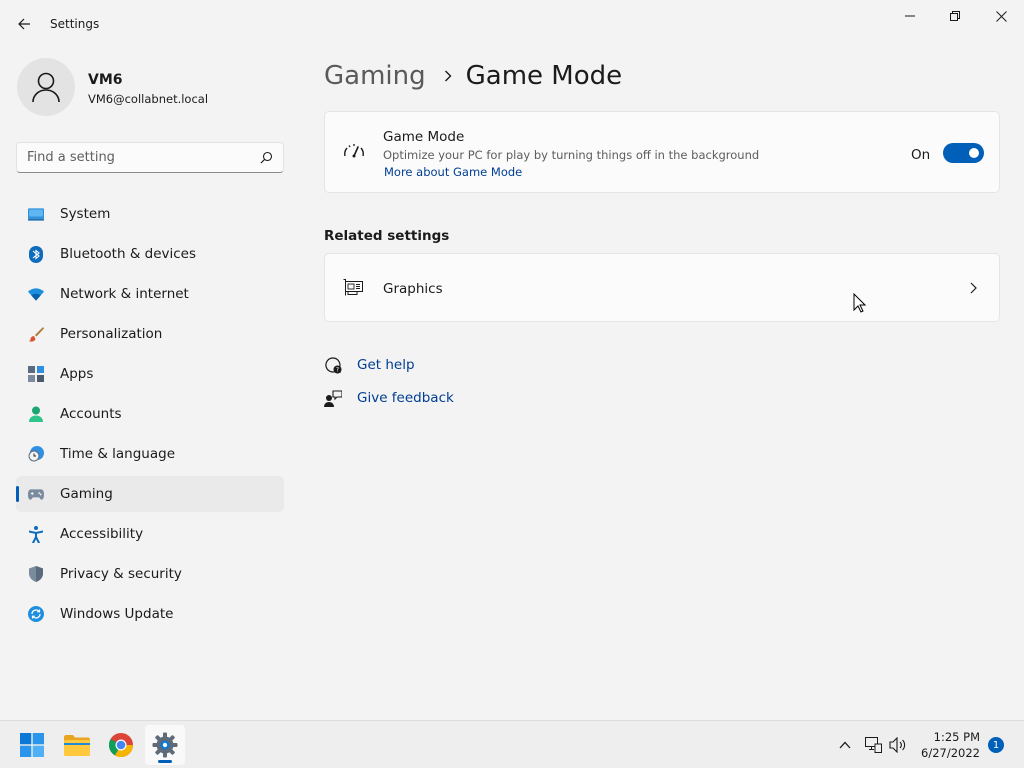 This screenshot has width=1024, height=768. I want to click on close-button, so click(1001, 16).